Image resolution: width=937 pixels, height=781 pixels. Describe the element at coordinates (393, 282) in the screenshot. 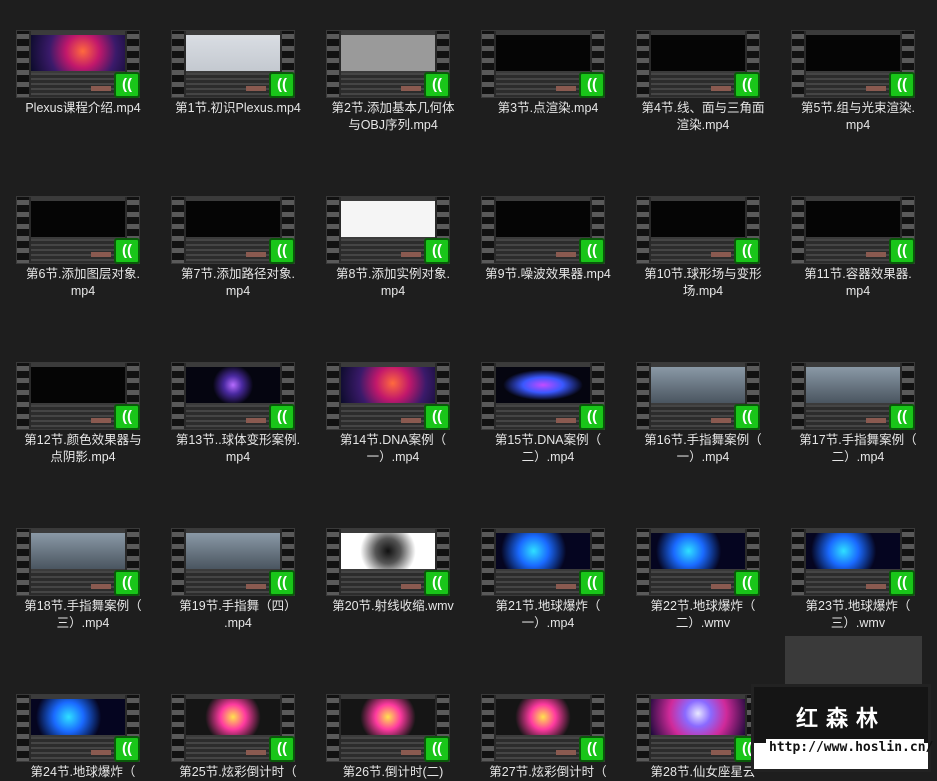

I see `file-name: 第8节.添加实例对象. mp4` at that location.